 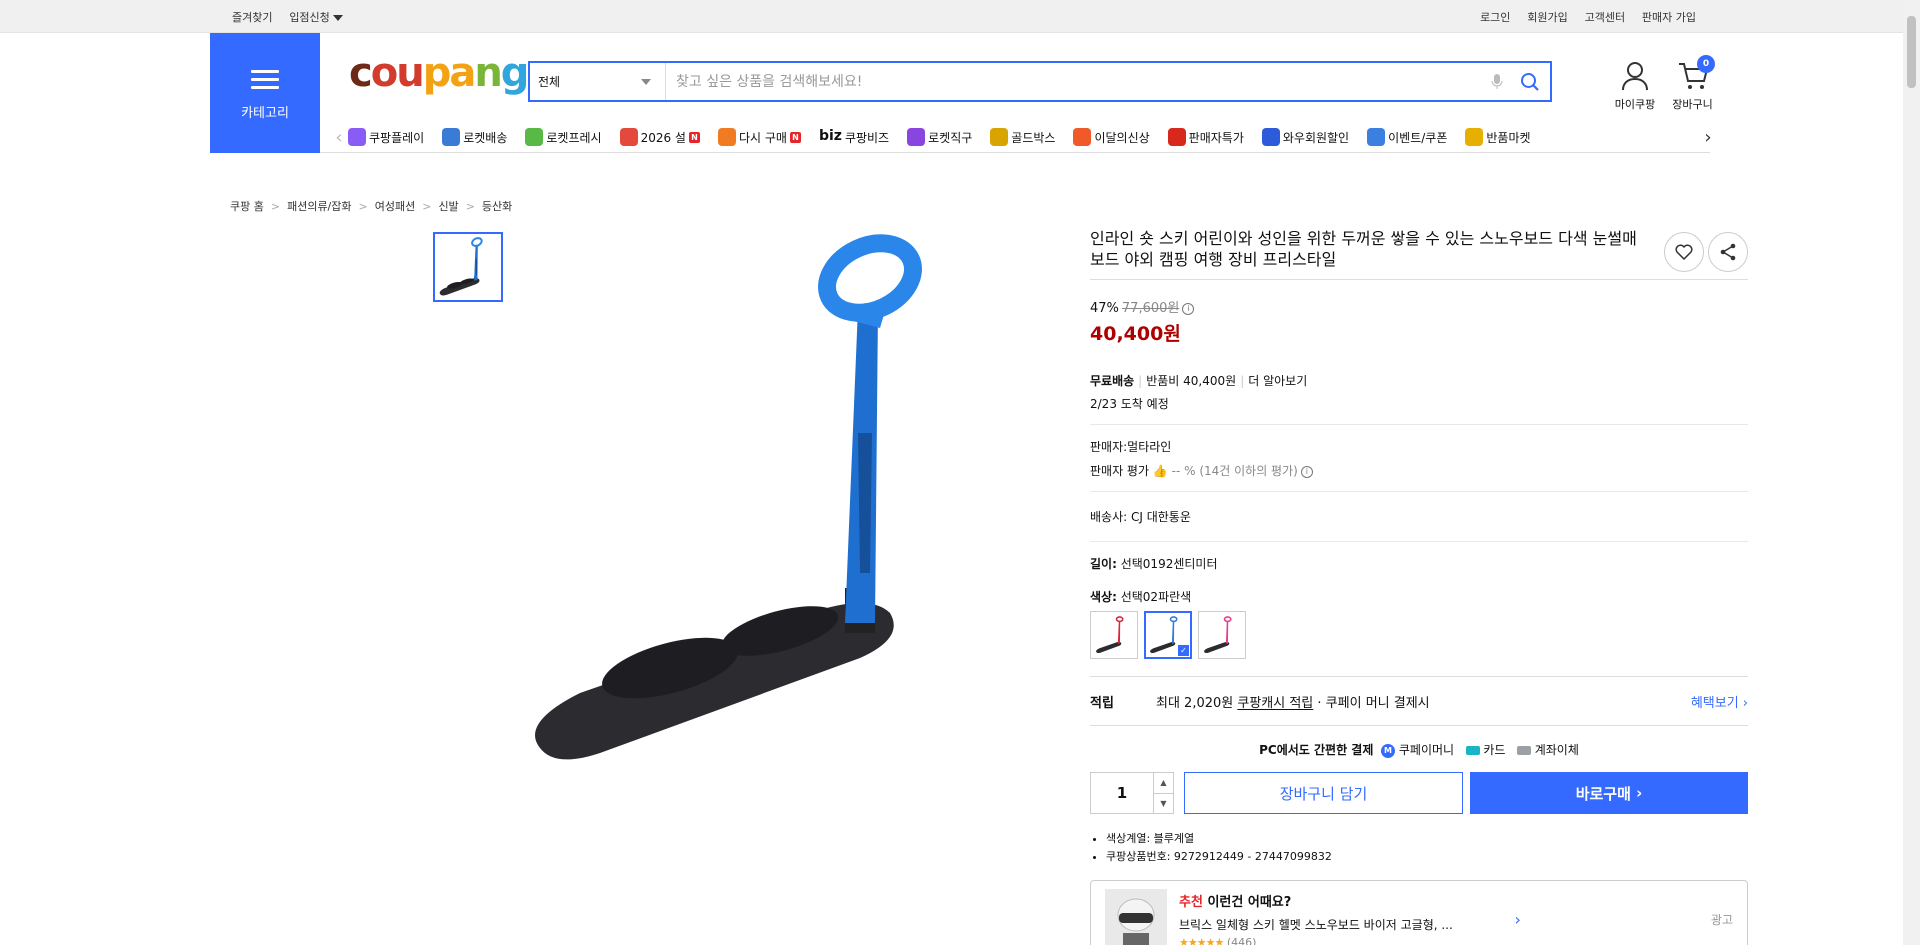 What do you see at coordinates (1195, 703) in the screenshot?
I see `reward-max: 최대 2,020원` at bounding box center [1195, 703].